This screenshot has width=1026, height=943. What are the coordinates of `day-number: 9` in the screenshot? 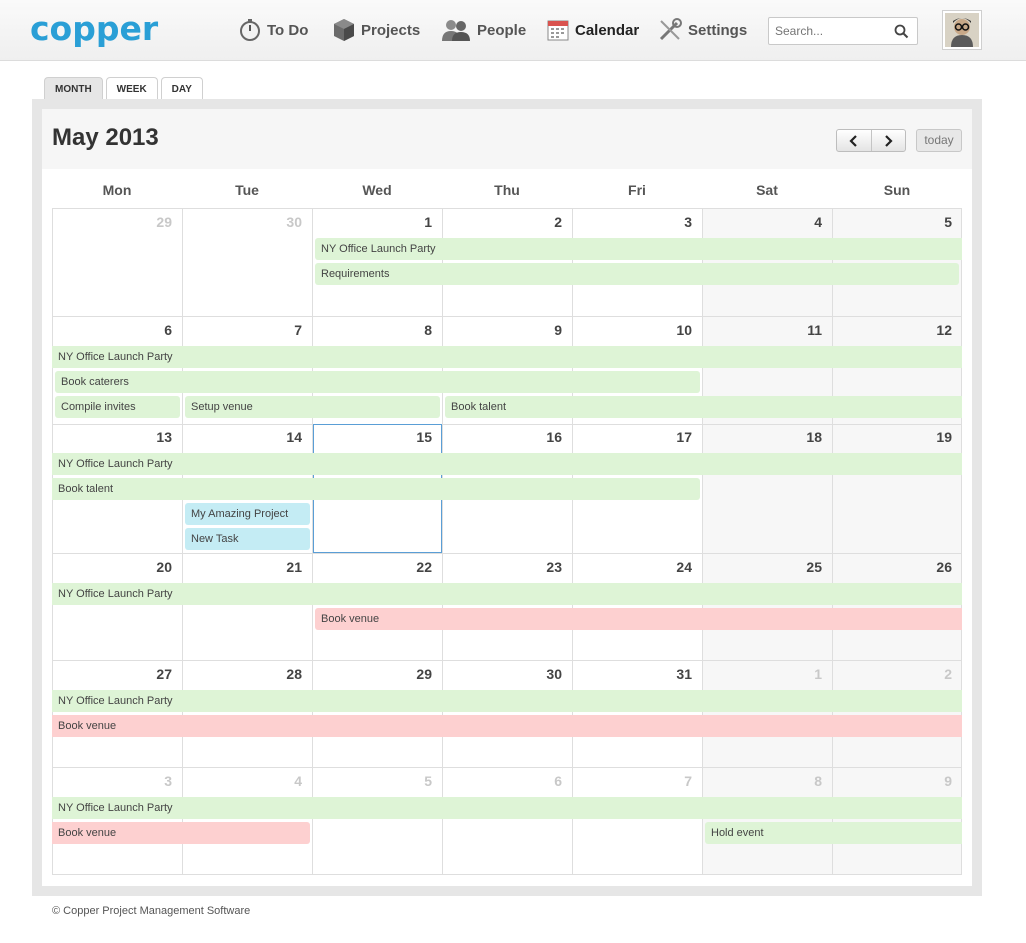 It's located at (948, 781).